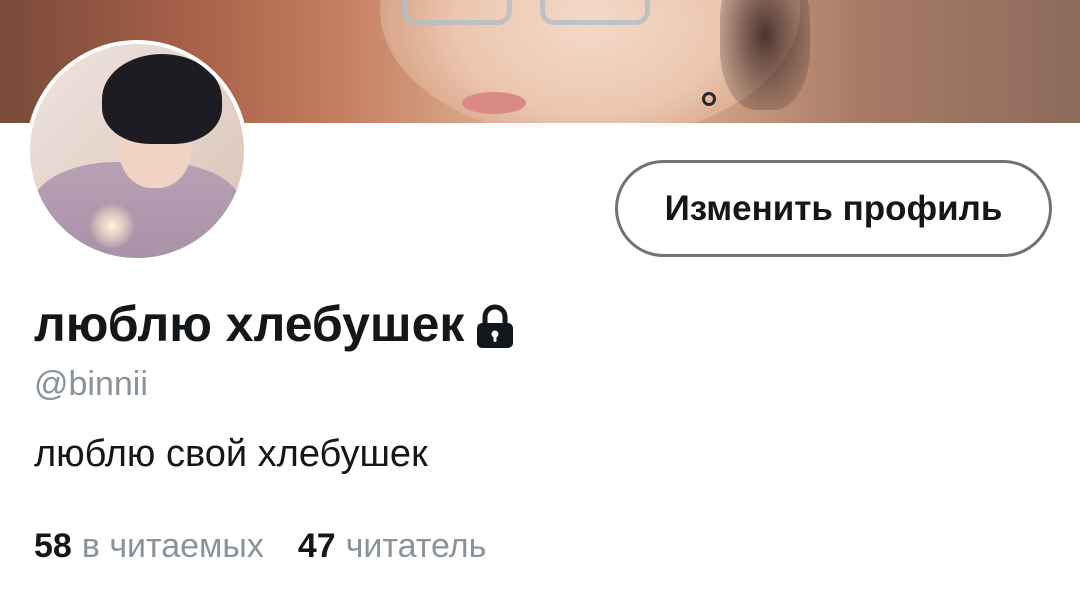 The width and height of the screenshot is (1080, 610). I want to click on avatar, so click(137, 151).